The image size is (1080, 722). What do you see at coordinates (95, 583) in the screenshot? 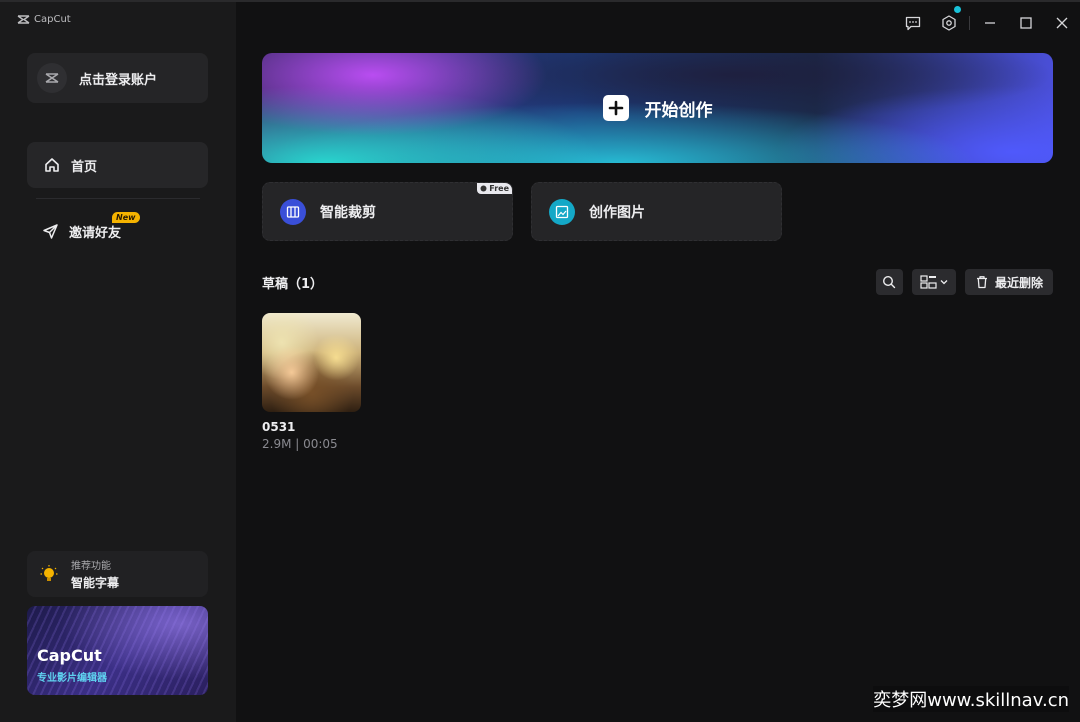
I see `feature-title: 智能字幕` at bounding box center [95, 583].